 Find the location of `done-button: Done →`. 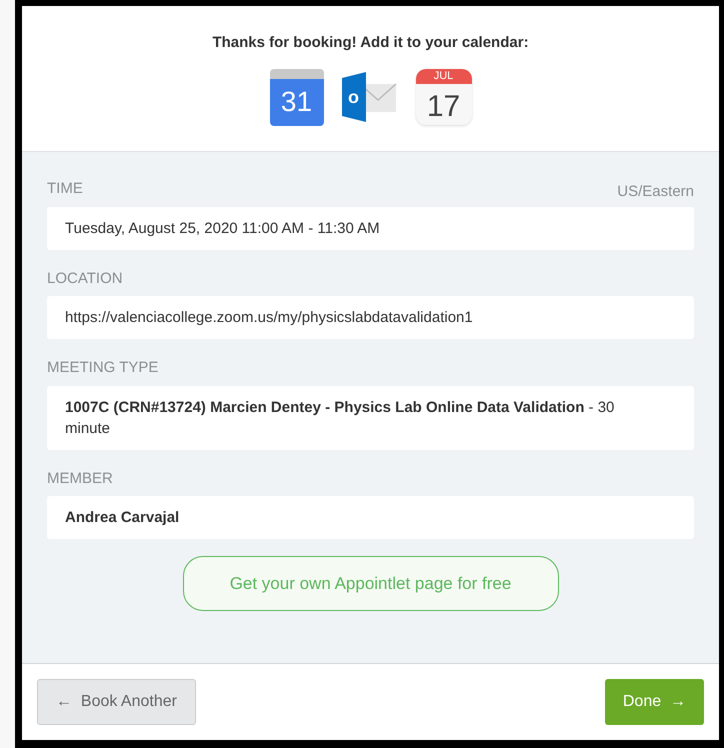

done-button: Done → is located at coordinates (654, 702).